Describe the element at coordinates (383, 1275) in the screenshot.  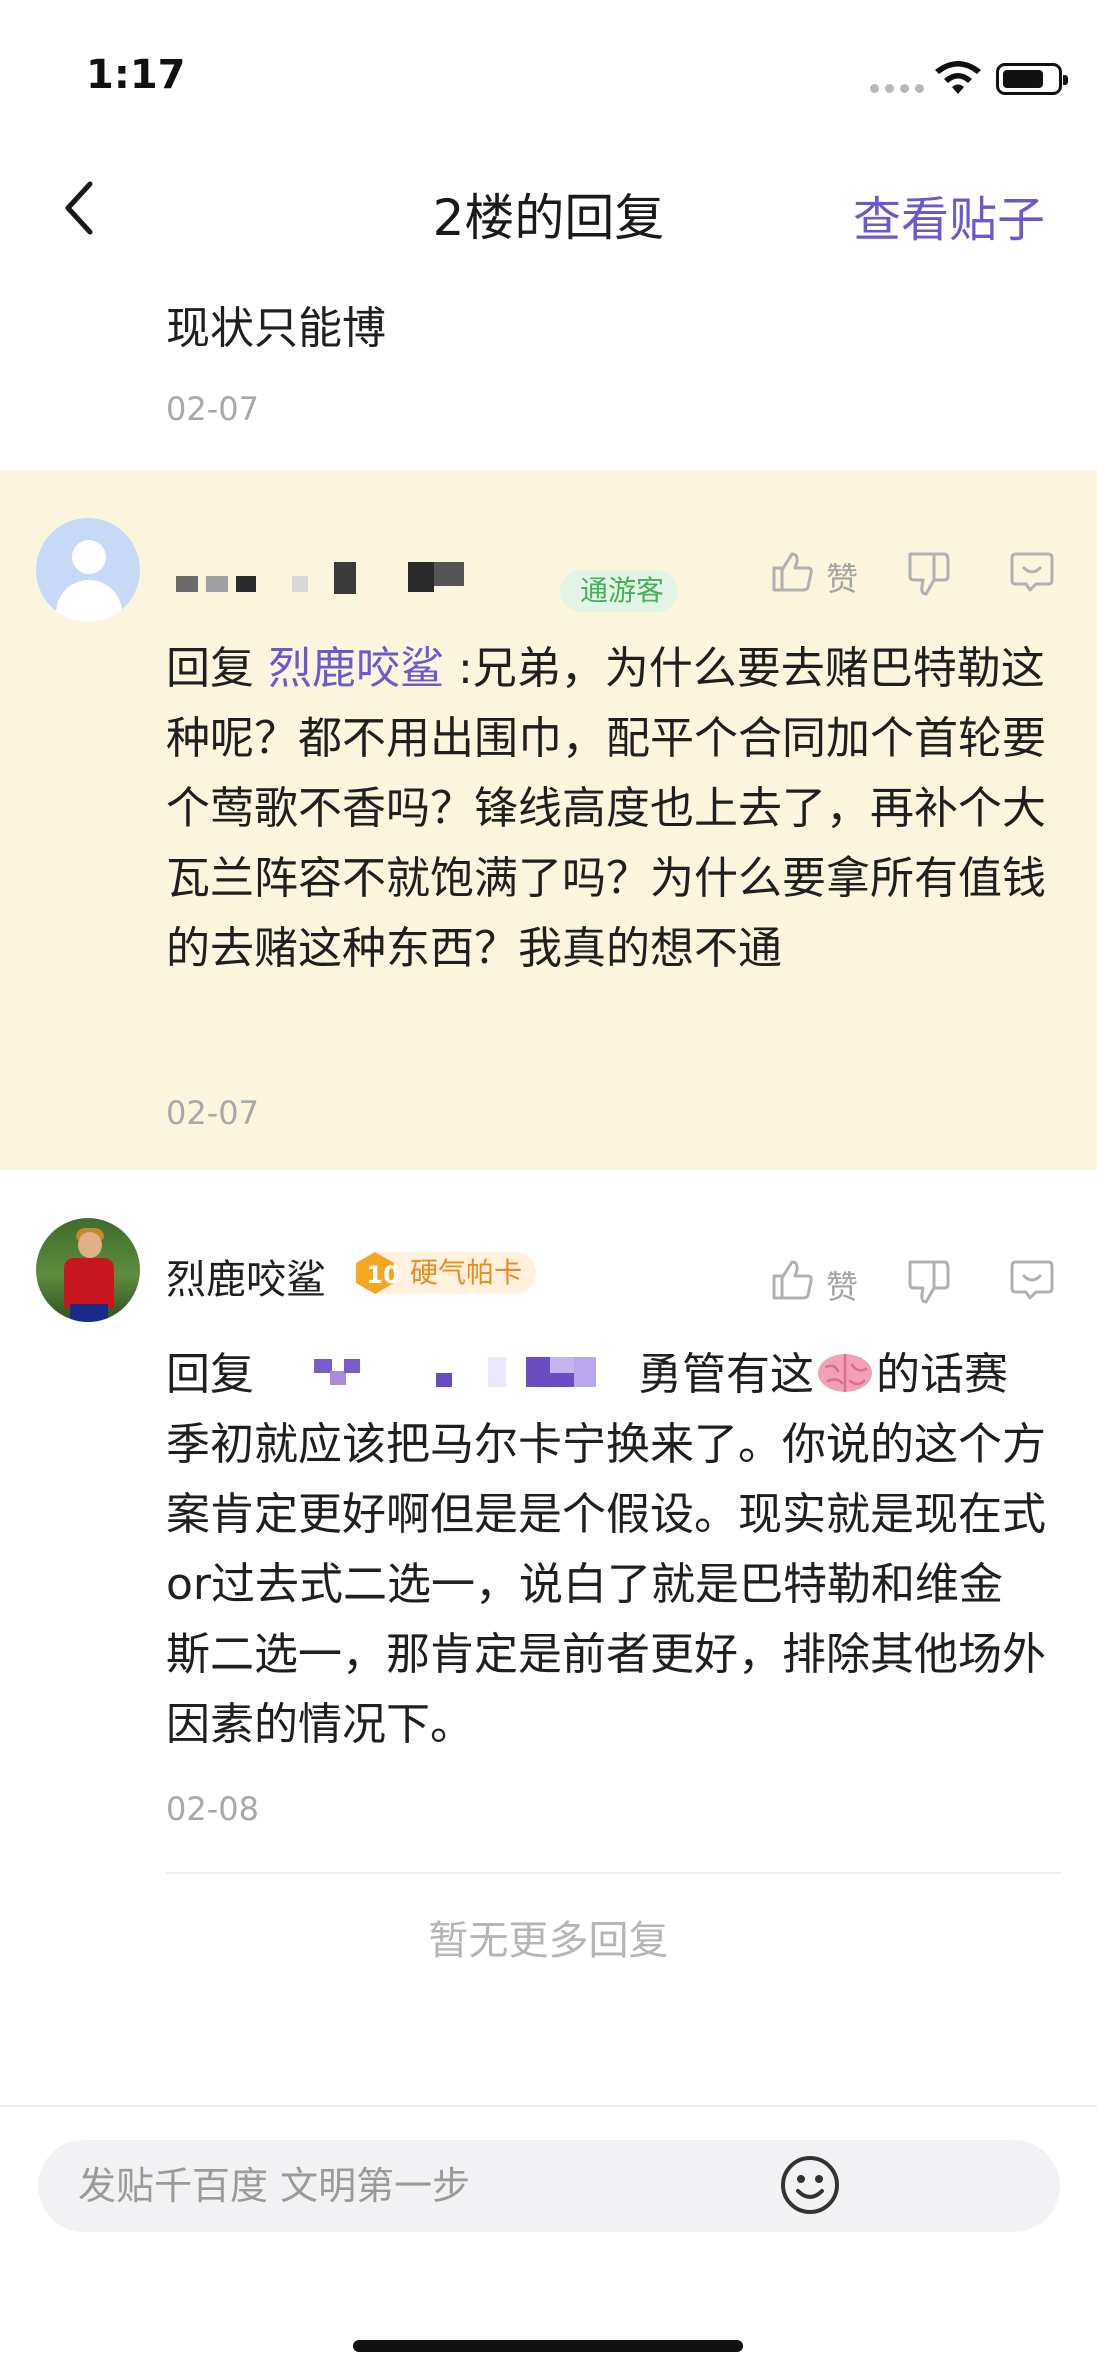
I see `level-number: 10` at that location.